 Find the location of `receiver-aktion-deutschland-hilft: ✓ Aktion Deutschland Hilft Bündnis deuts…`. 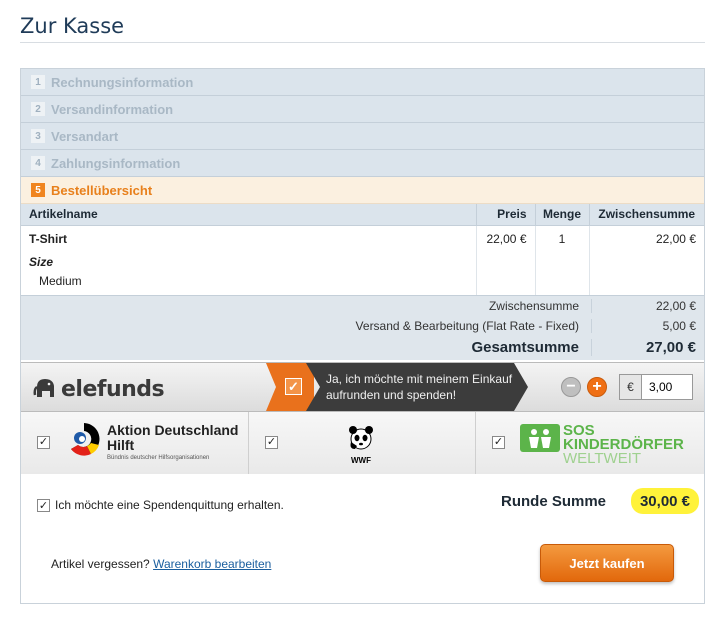

receiver-aktion-deutschland-hilft: ✓ Aktion Deutschland Hilft Bündnis deuts… is located at coordinates (135, 443).